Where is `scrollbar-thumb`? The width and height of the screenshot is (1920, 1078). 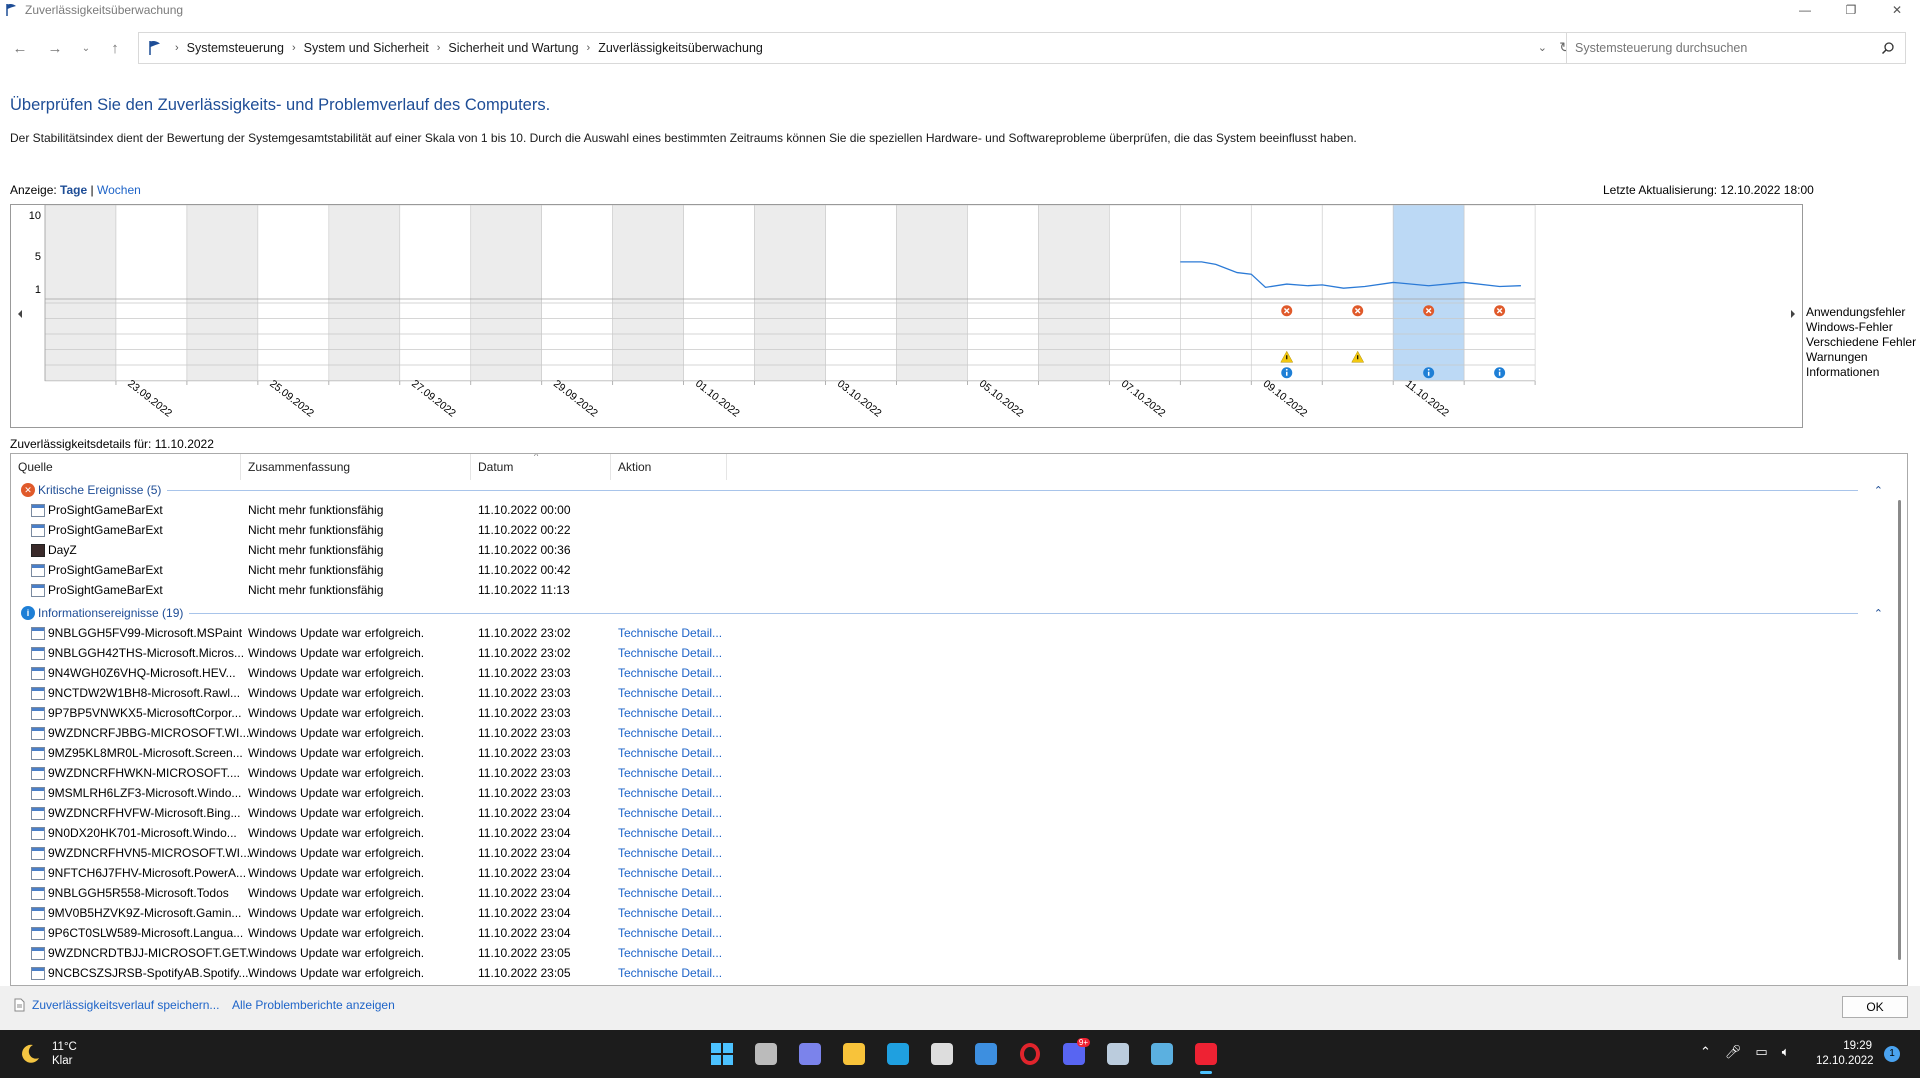
scrollbar-thumb is located at coordinates (1899, 730).